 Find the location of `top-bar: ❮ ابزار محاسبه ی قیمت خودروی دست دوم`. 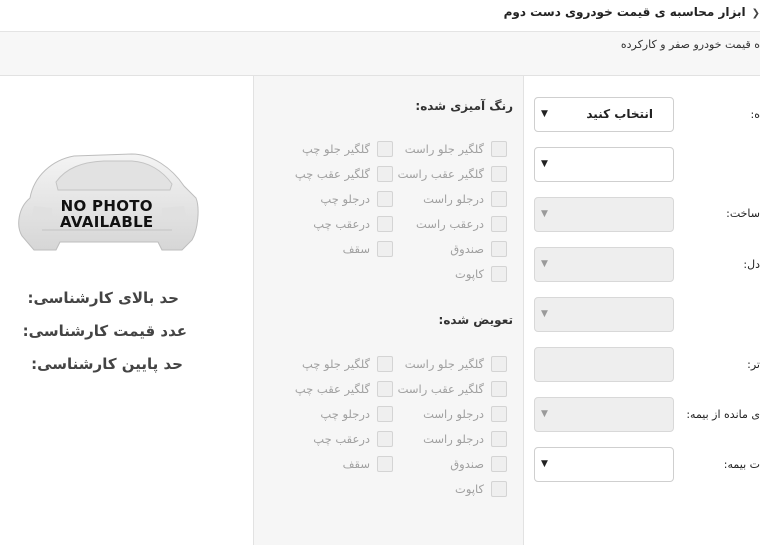

top-bar: ❮ ابزار محاسبه ی قیمت خودروی دست دوم is located at coordinates (380, 16).